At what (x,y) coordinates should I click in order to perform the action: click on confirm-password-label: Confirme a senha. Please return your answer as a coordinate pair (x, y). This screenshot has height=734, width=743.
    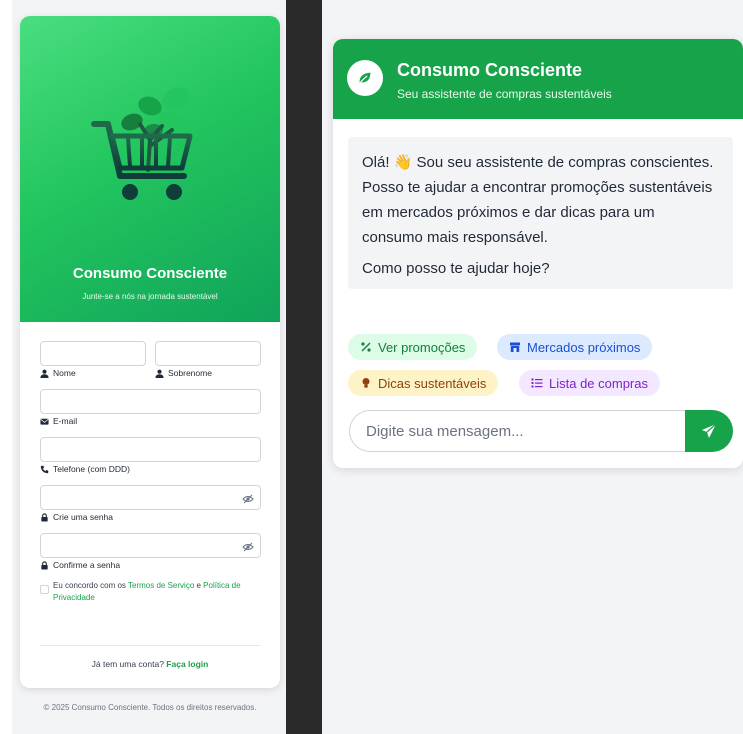
    Looking at the image, I should click on (80, 565).